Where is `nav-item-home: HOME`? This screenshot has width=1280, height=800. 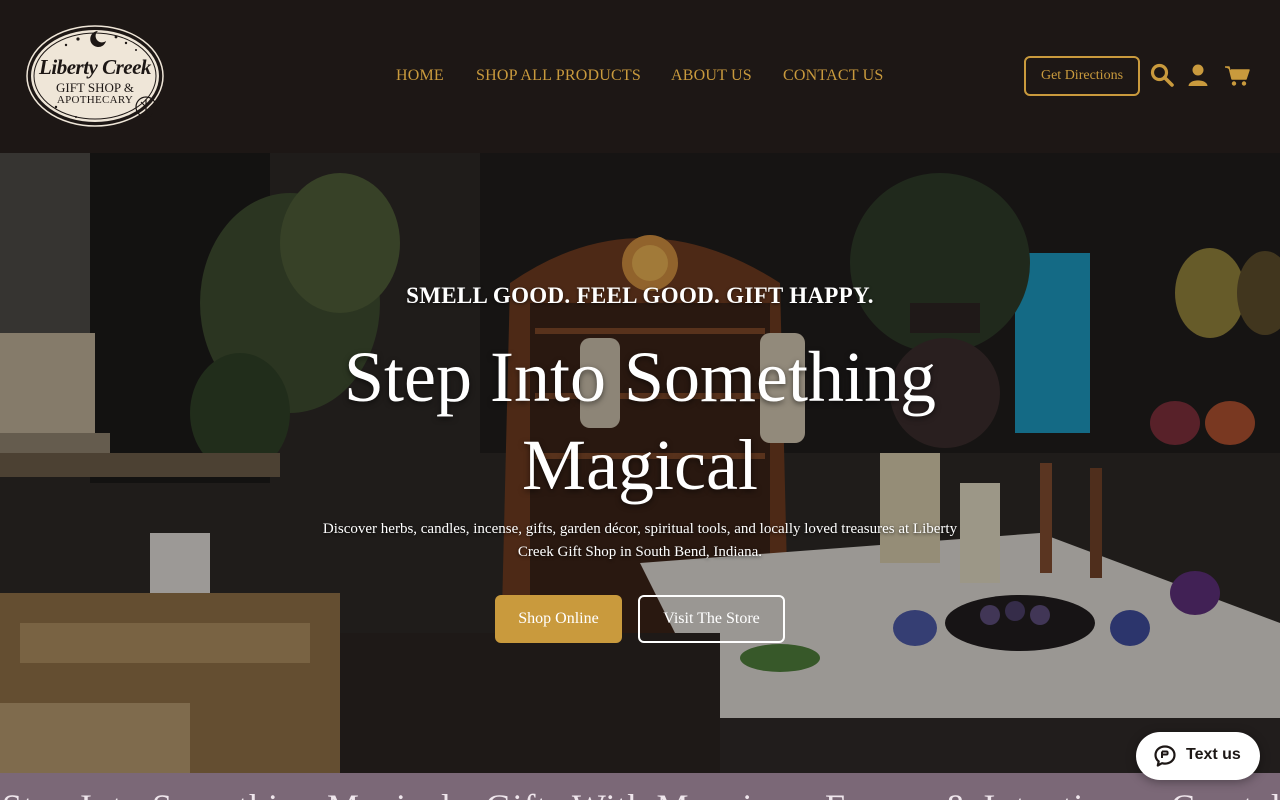
nav-item-home: HOME is located at coordinates (420, 76).